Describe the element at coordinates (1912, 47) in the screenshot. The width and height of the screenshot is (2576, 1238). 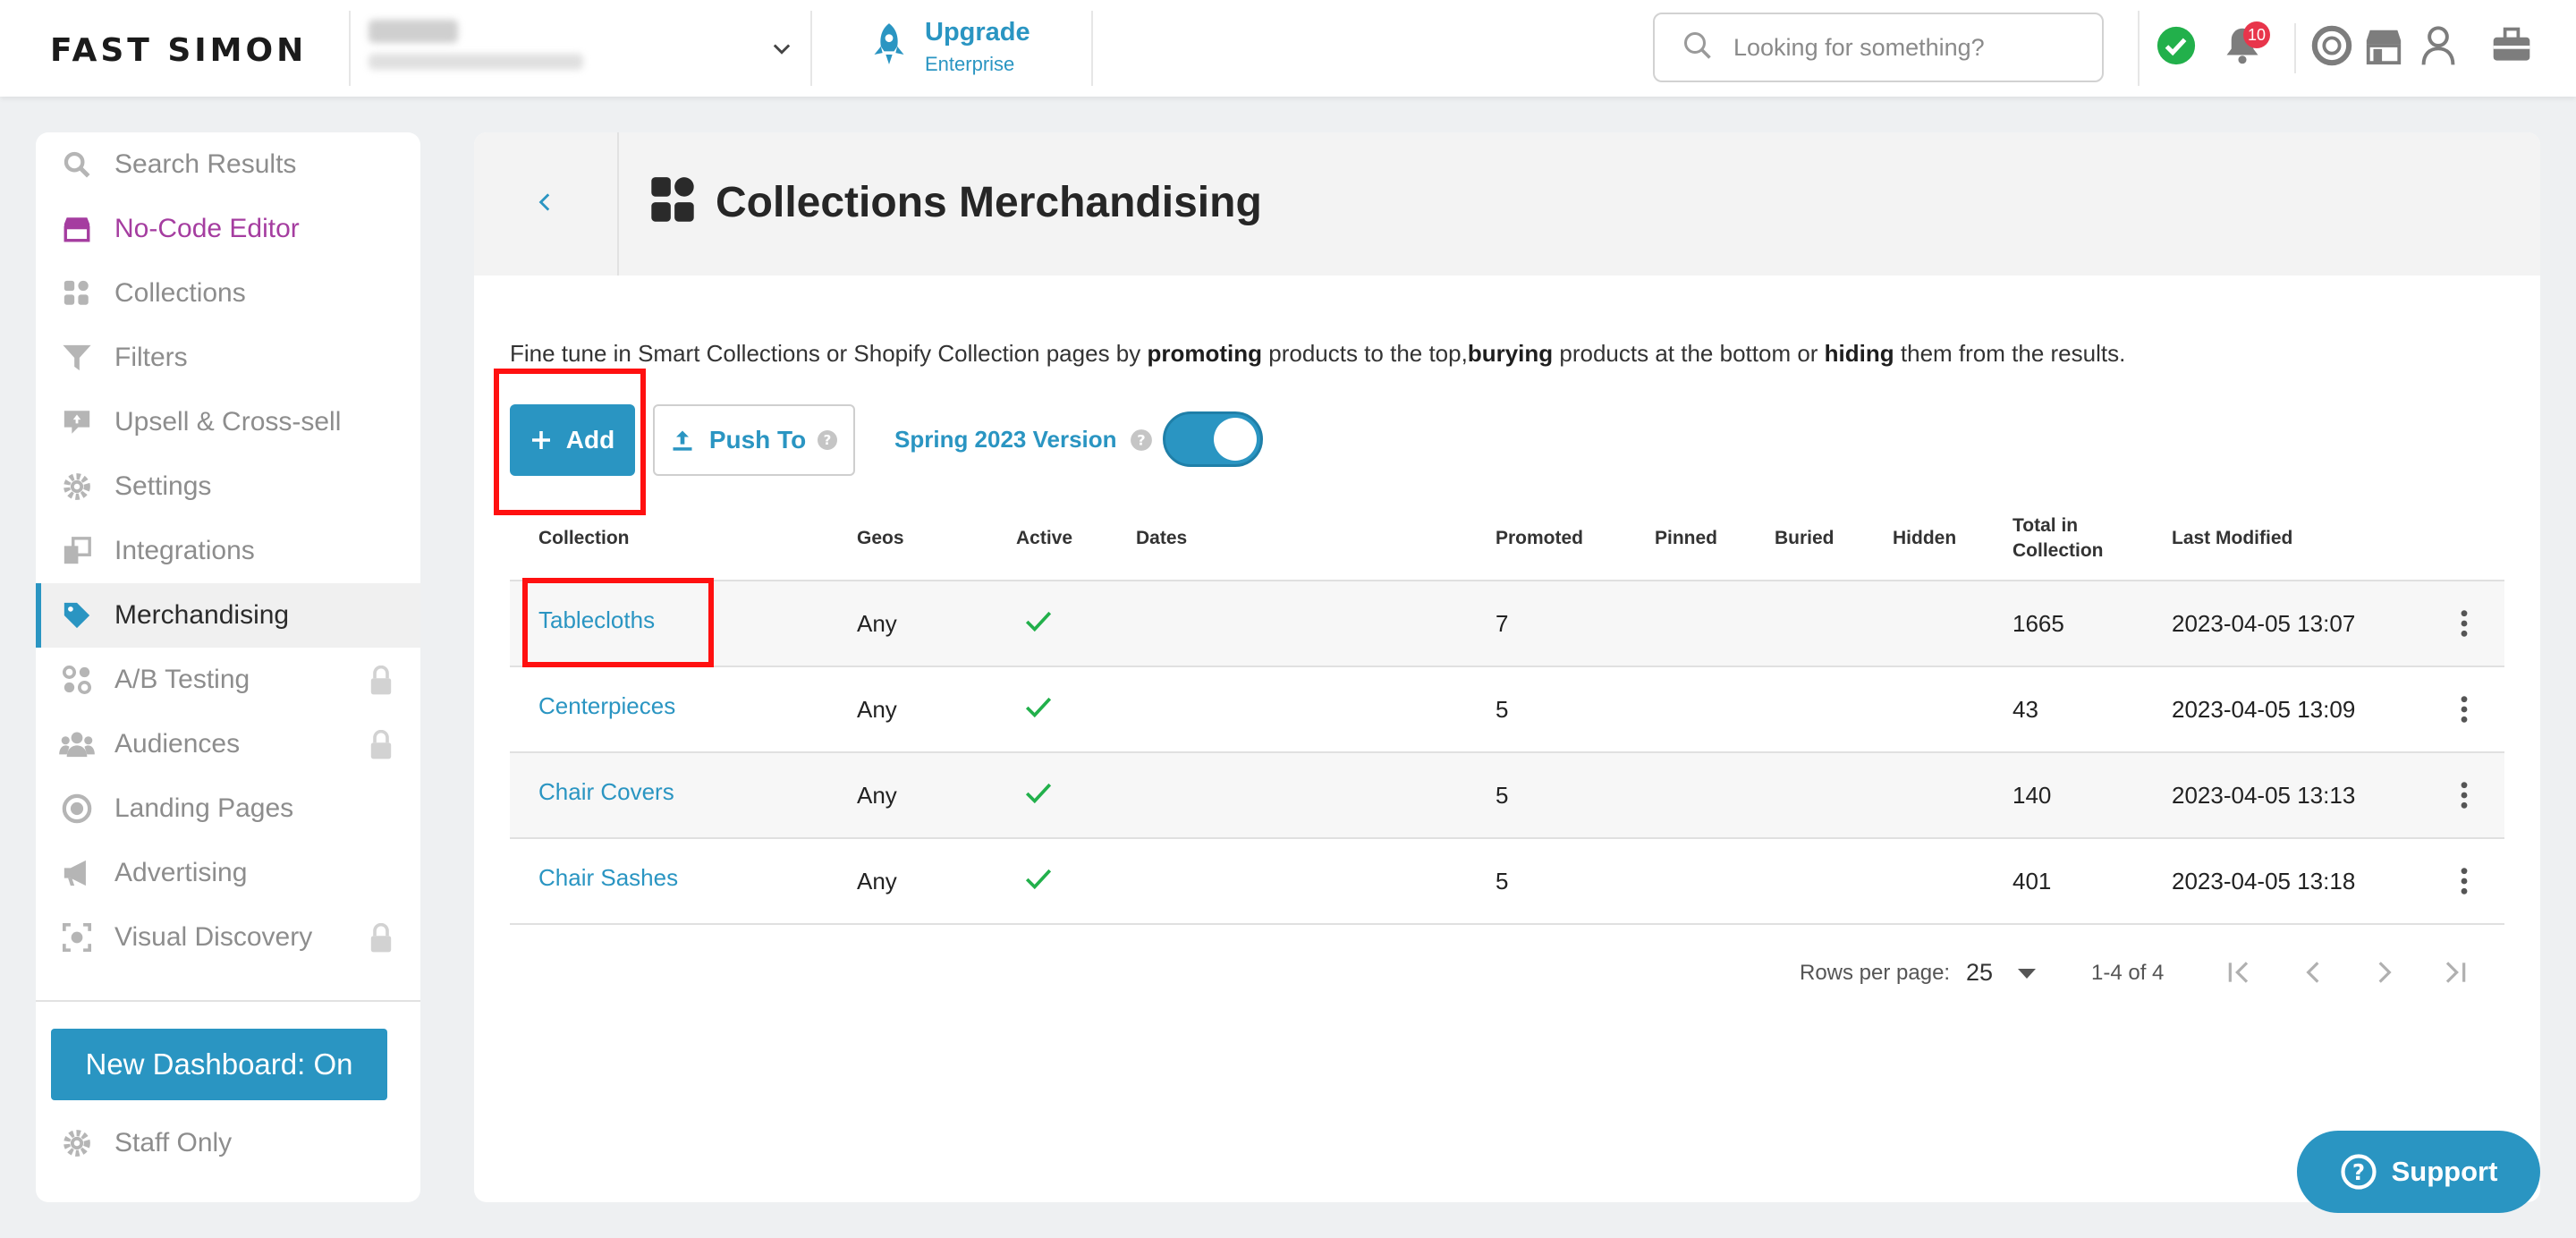
I see `search-input` at that location.